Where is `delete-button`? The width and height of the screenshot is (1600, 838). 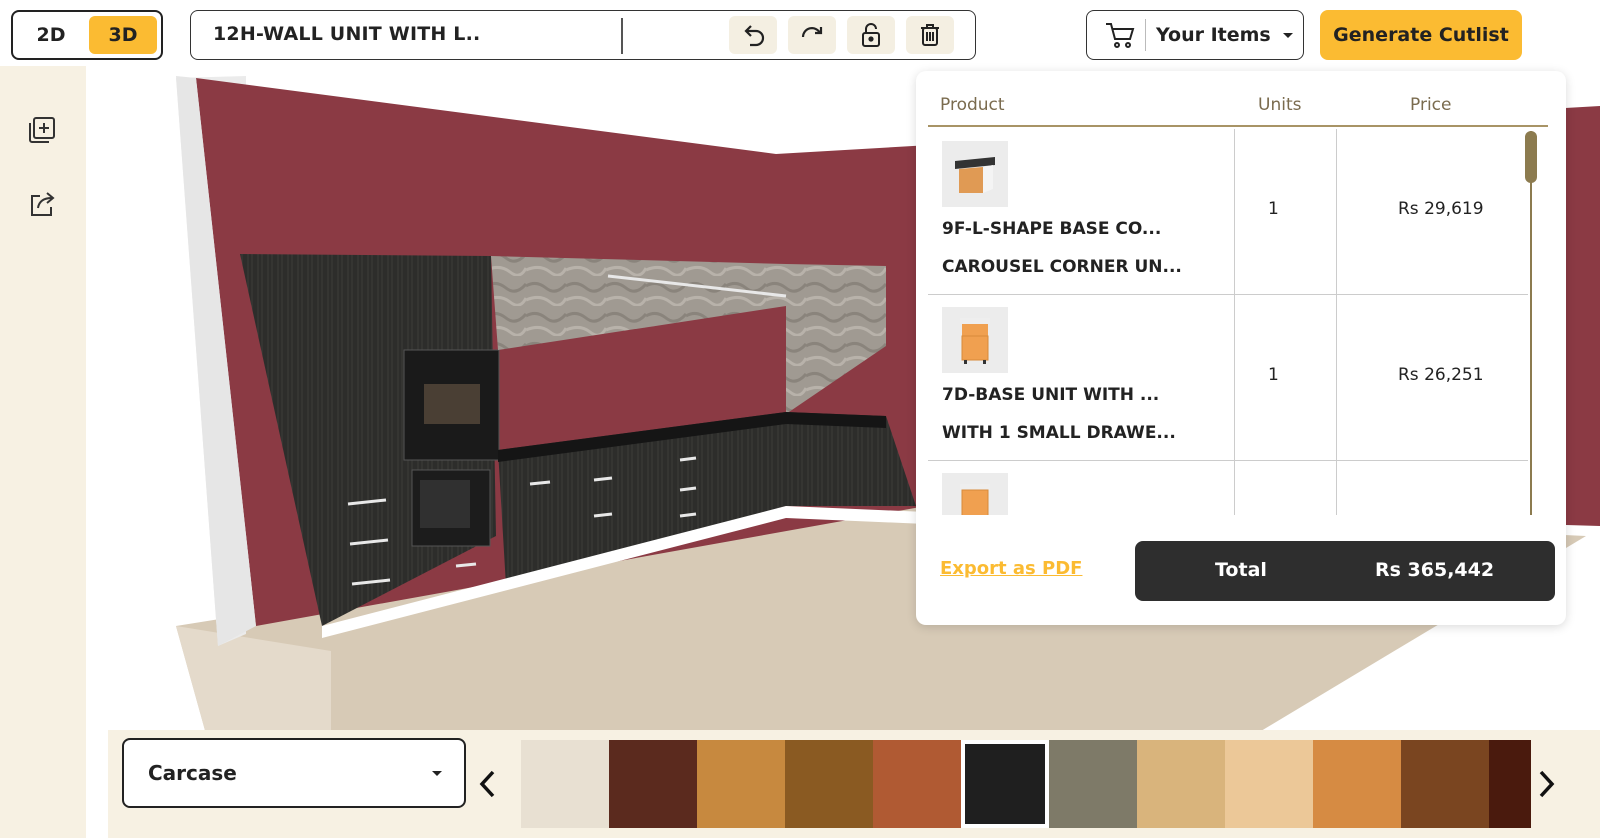 delete-button is located at coordinates (930, 35).